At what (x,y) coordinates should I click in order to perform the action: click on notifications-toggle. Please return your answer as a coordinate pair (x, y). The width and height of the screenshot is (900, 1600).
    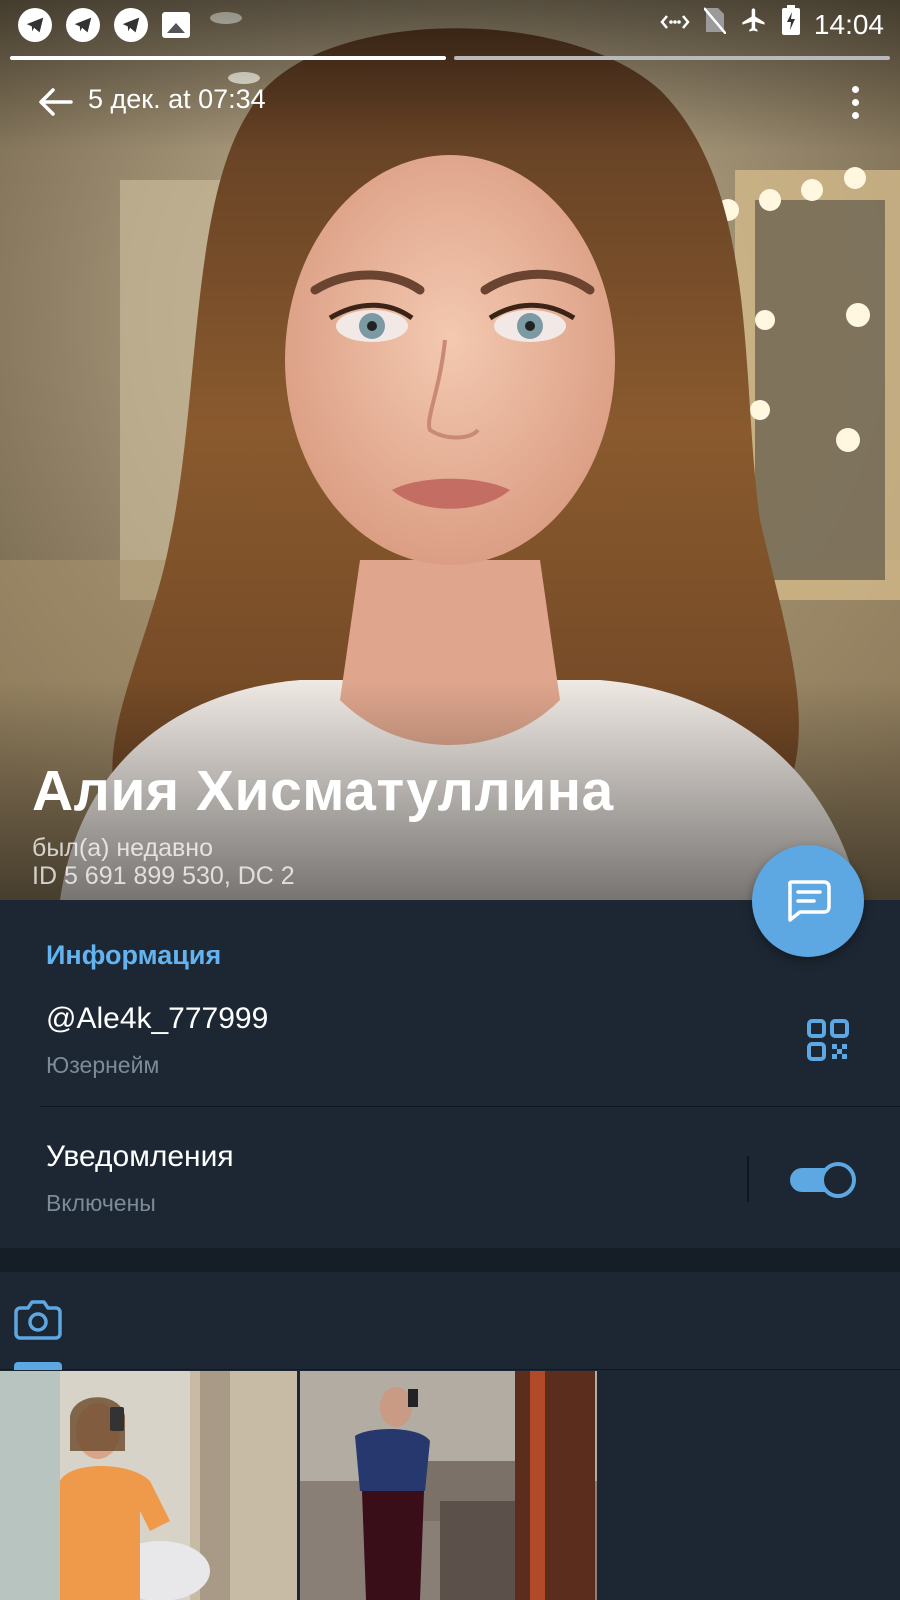
    Looking at the image, I should click on (824, 1180).